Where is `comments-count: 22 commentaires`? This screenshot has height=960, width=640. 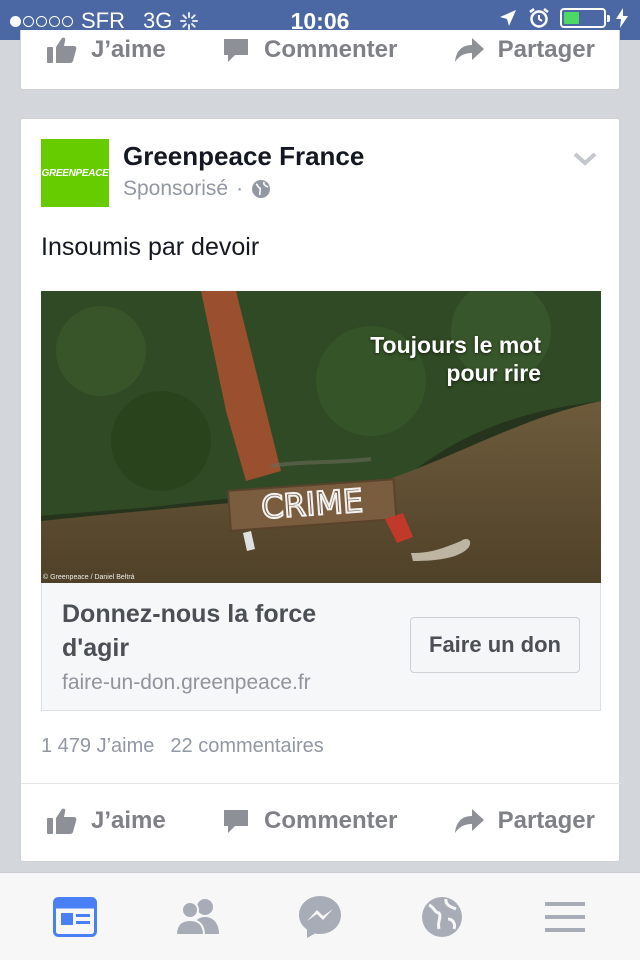 comments-count: 22 commentaires is located at coordinates (246, 746).